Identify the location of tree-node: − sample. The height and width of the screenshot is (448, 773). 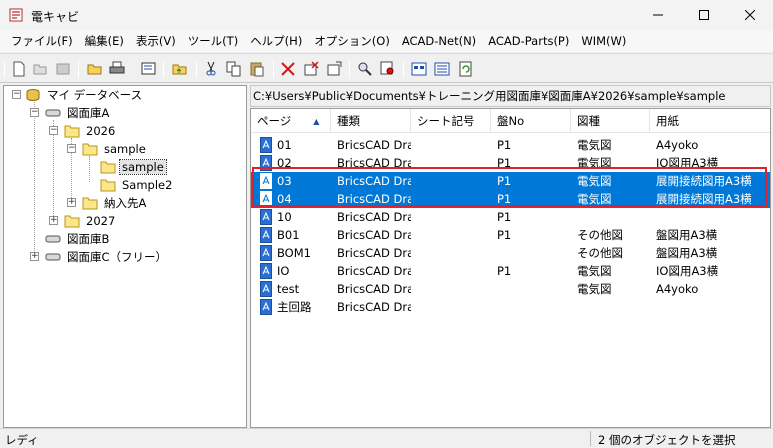
(105, 148).